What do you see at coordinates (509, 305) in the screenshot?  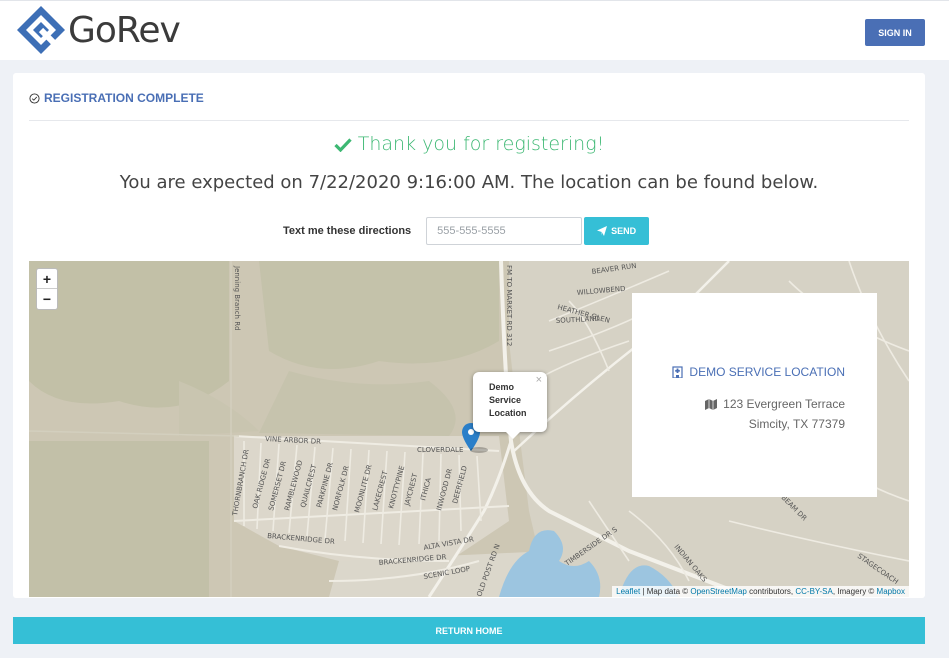 I see `road-label-fm: FM TO MARKET RD 312` at bounding box center [509, 305].